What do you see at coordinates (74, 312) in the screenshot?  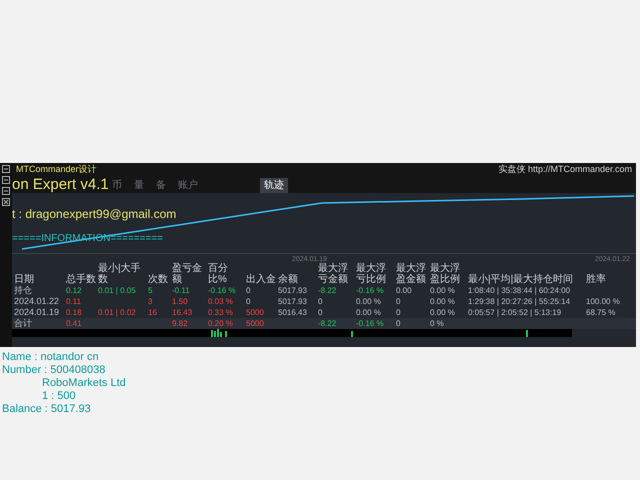 I see `table-cell-text: 0.18` at bounding box center [74, 312].